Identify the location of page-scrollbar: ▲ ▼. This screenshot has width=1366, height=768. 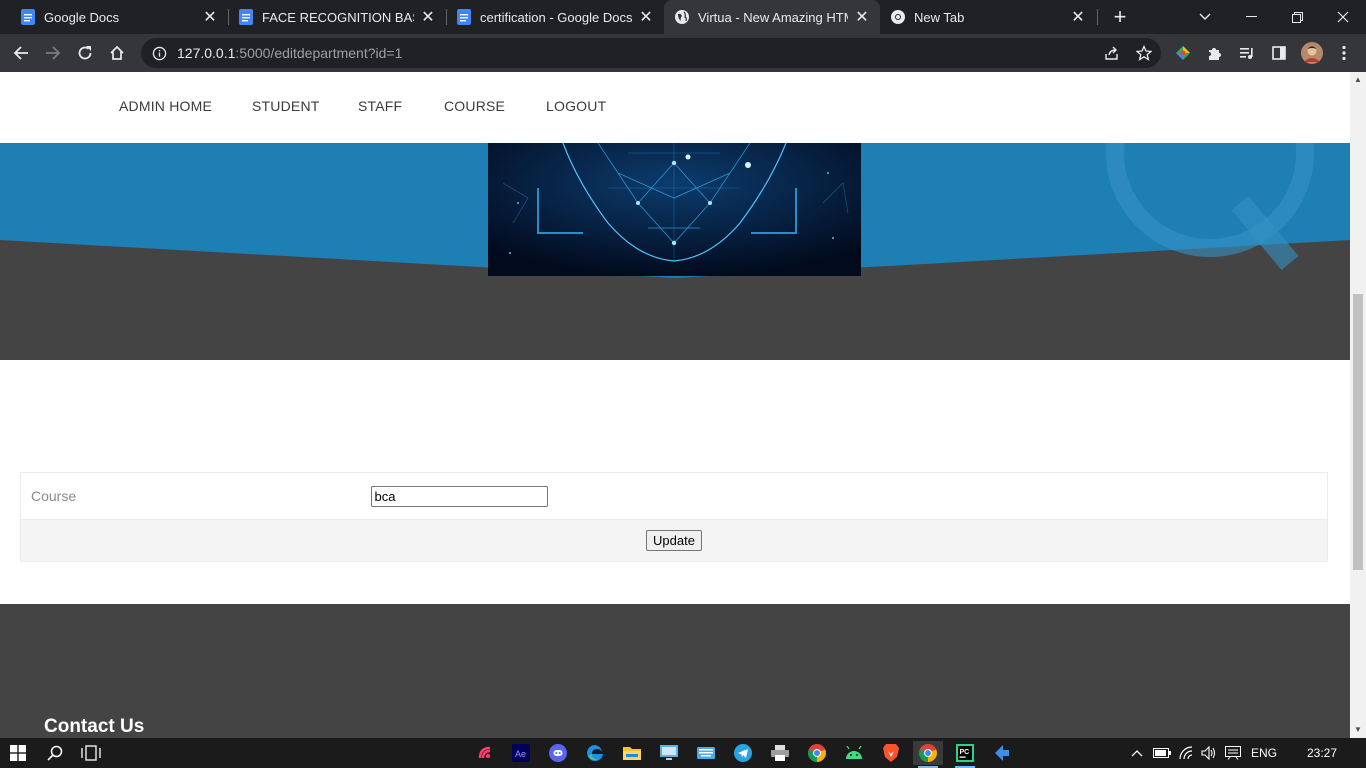
(1358, 405).